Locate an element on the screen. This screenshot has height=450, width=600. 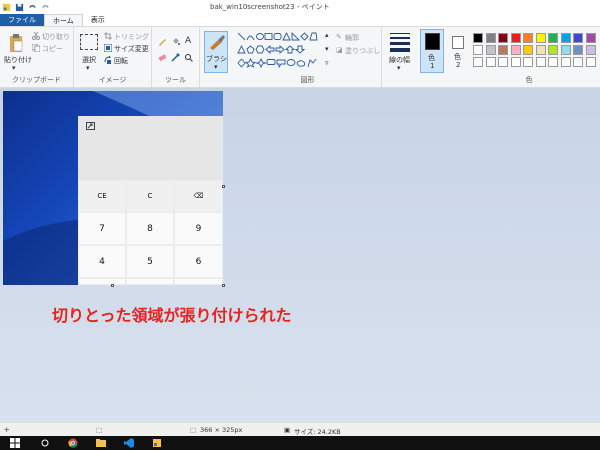
tab-home: ホーム is located at coordinates (63, 20).